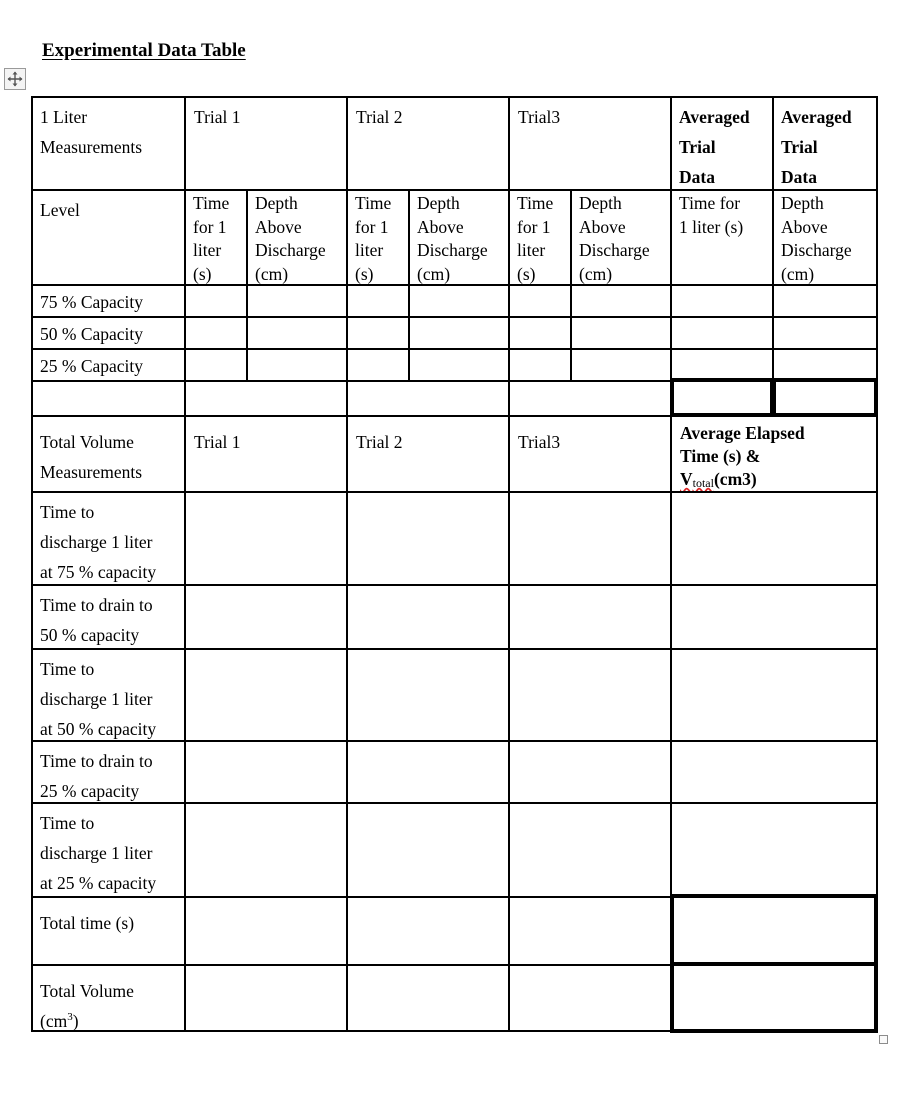 Image resolution: width=920 pixels, height=1104 pixels. I want to click on row-label-line: Total Volume, so click(87, 991).